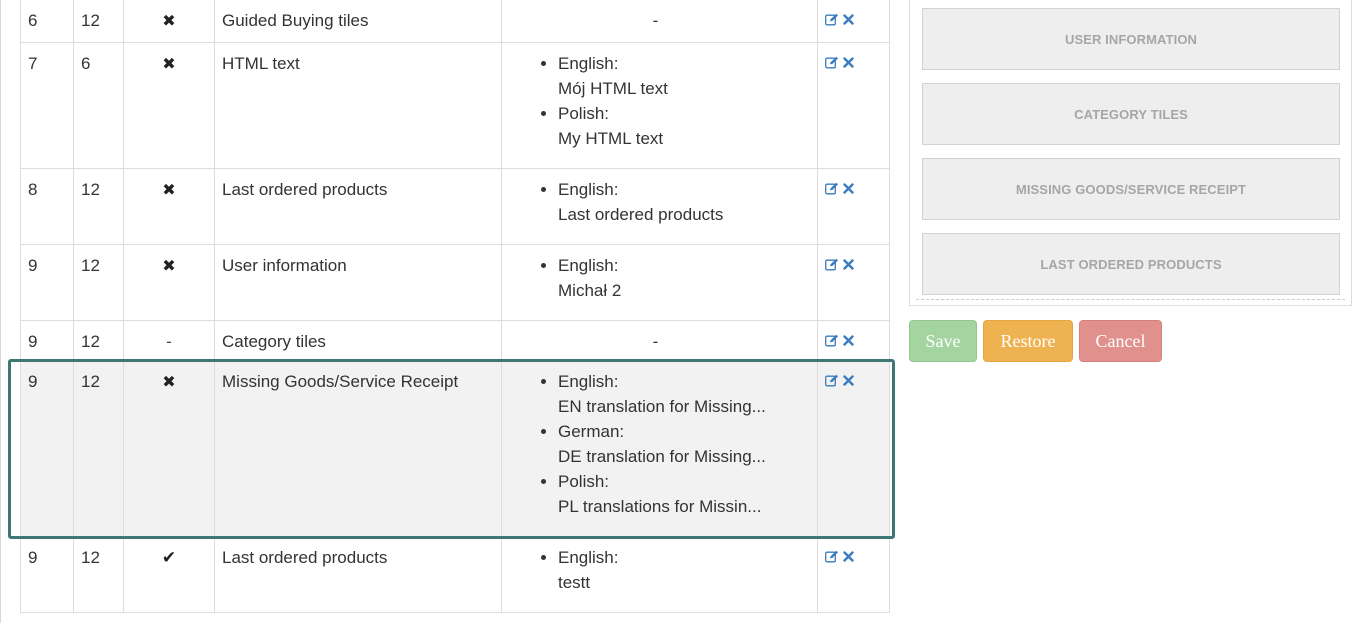 The image size is (1365, 623). I want to click on table-row: 9 12 - Category tiles -, so click(455, 340).